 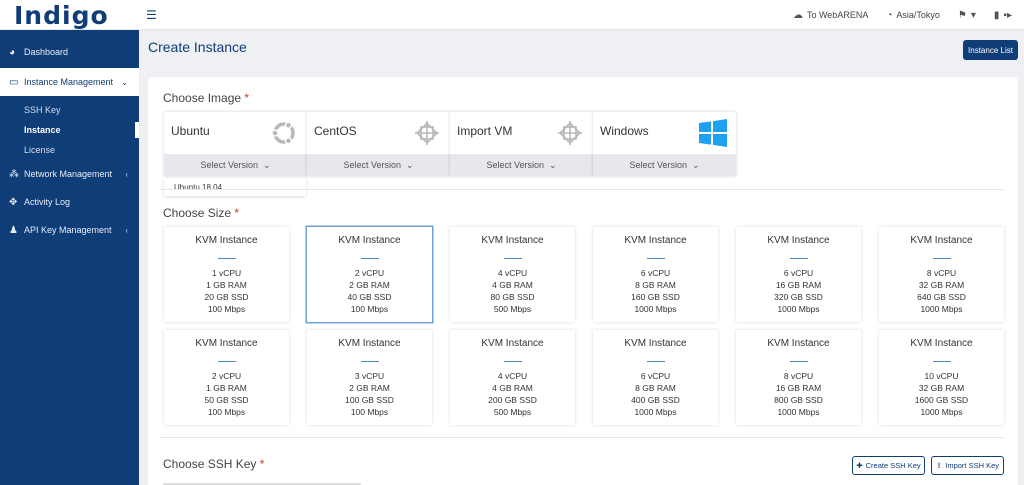 I want to click on ram-spec: 1 GB RAM, so click(x=226, y=285).